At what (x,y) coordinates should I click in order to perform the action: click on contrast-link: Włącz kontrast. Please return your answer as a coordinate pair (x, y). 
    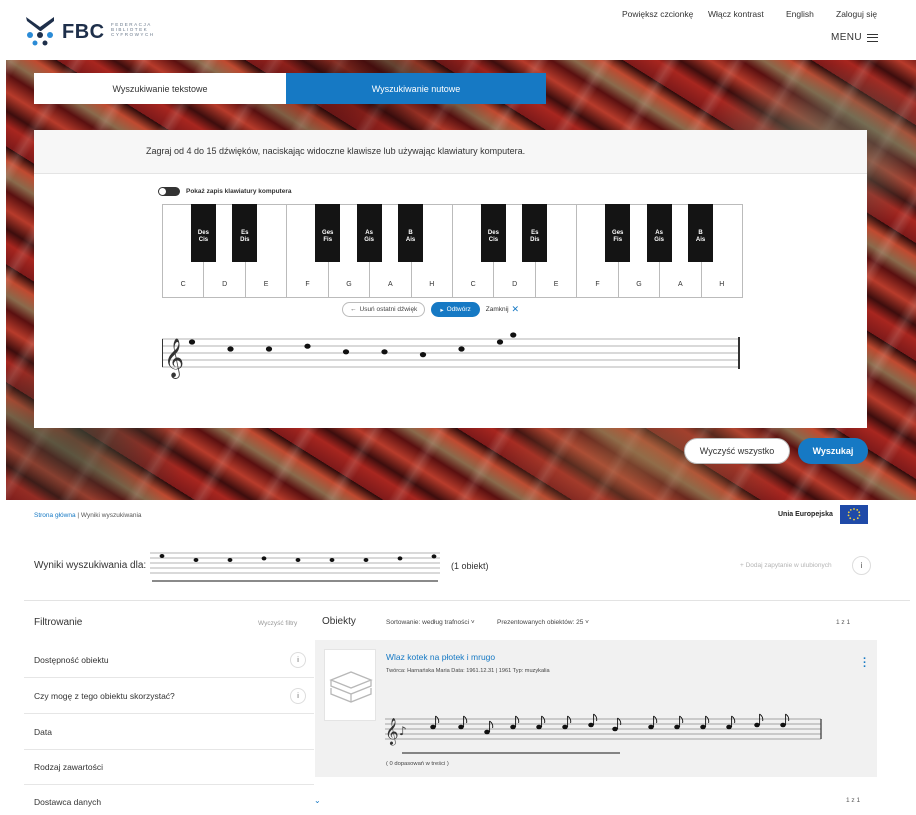
    Looking at the image, I should click on (736, 14).